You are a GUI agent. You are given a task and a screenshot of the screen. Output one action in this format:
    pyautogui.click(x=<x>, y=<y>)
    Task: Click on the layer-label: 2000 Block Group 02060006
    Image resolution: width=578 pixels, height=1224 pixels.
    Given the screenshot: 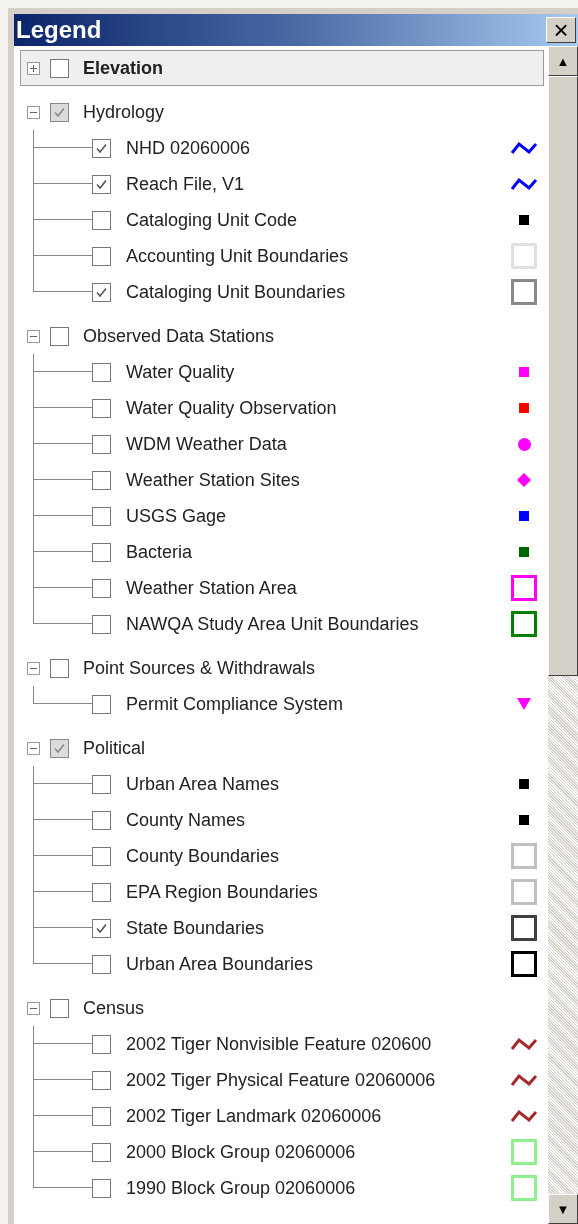 What is the action you would take?
    pyautogui.click(x=241, y=1152)
    